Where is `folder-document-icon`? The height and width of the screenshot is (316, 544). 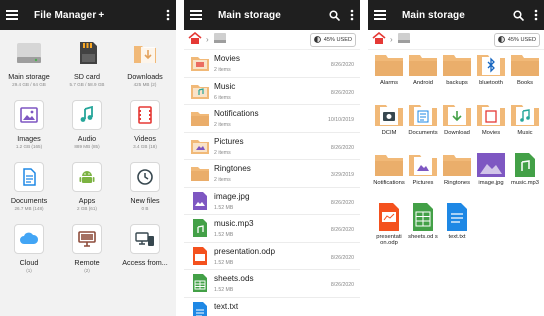 folder-document-icon is located at coordinates (423, 115).